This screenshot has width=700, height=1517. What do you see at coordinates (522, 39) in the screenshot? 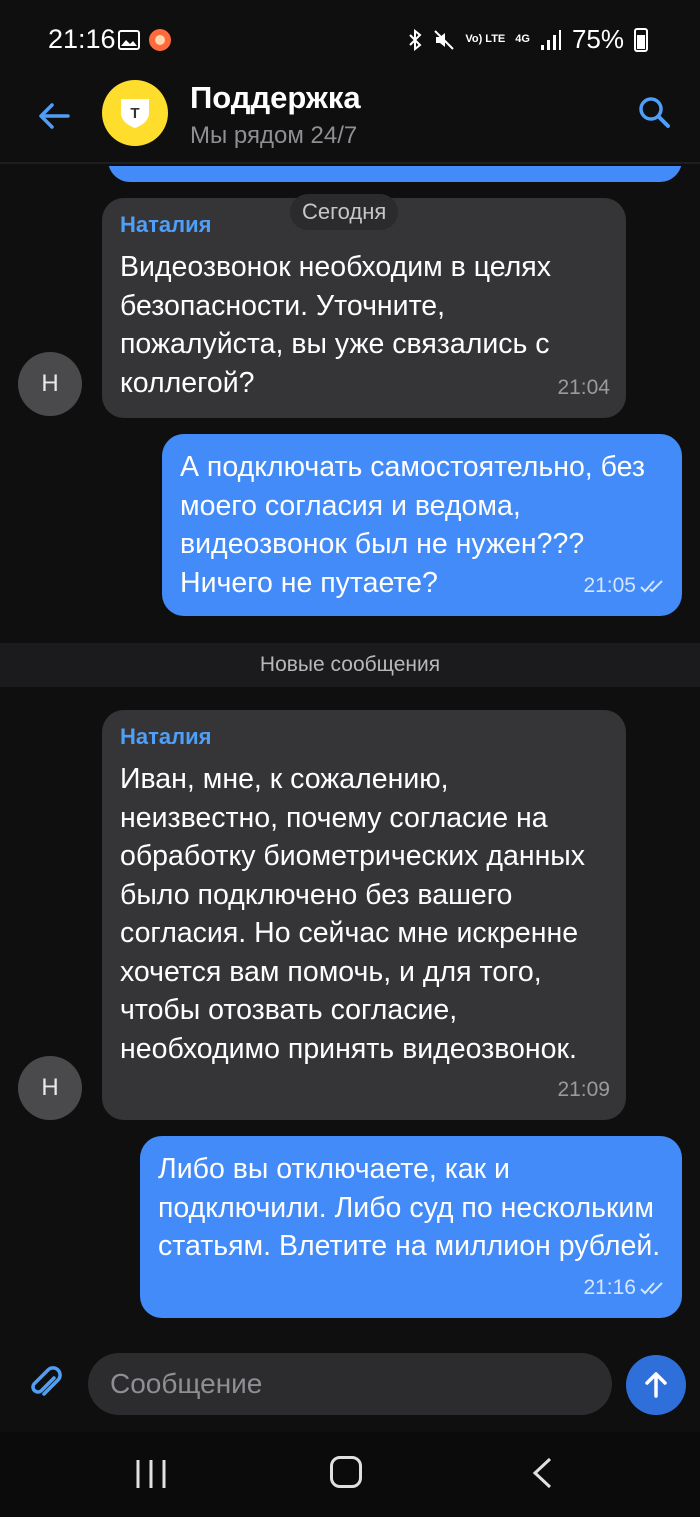
I see `network-type: 4G` at bounding box center [522, 39].